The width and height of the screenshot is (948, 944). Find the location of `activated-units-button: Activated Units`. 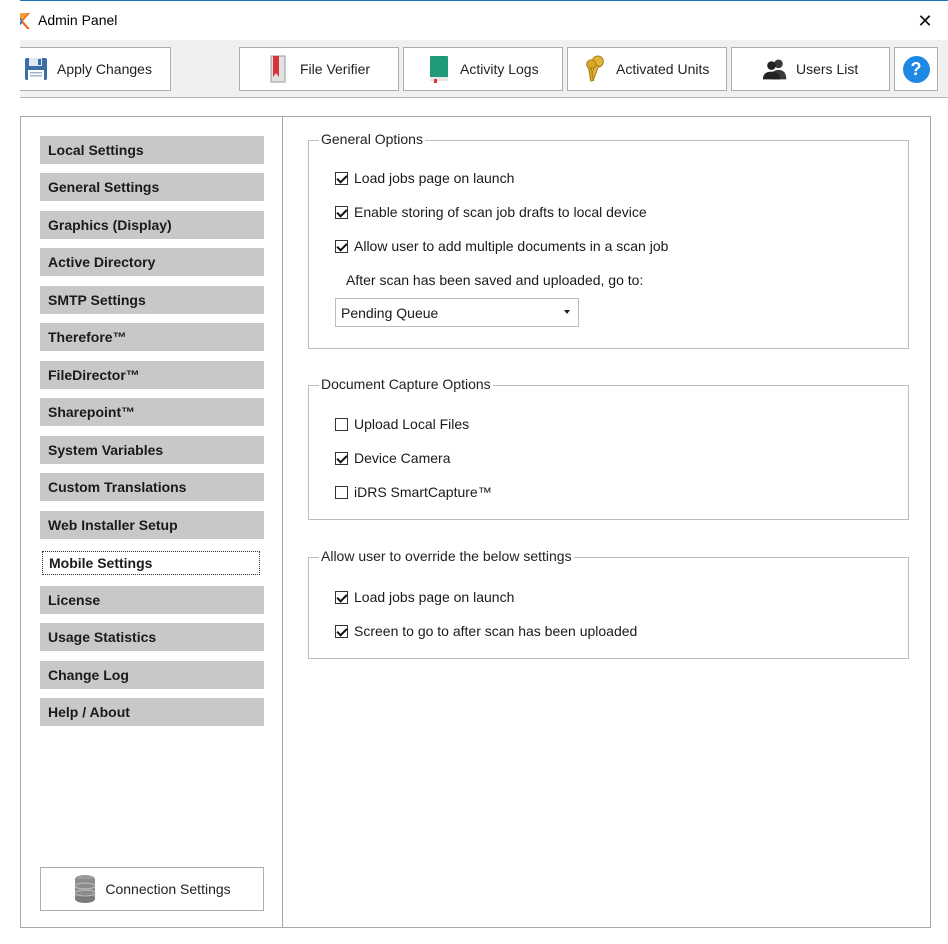

activated-units-button: Activated Units is located at coordinates (647, 69).